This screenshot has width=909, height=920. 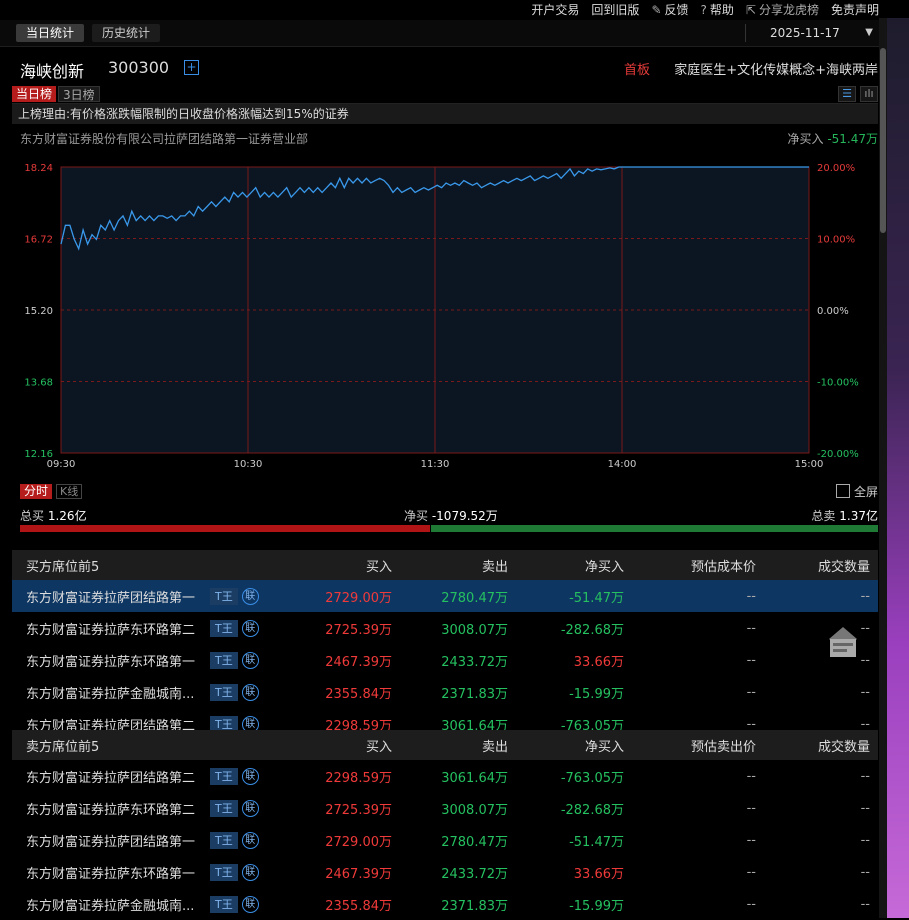 I want to click on share-link: ⇱ 分享龙虎榜, so click(x=782, y=9).